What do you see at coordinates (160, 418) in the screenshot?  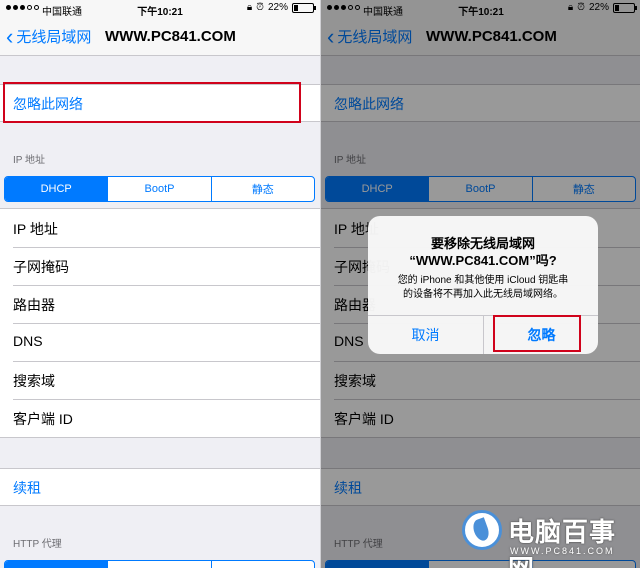 I see `list-item: 客户端 ID` at bounding box center [160, 418].